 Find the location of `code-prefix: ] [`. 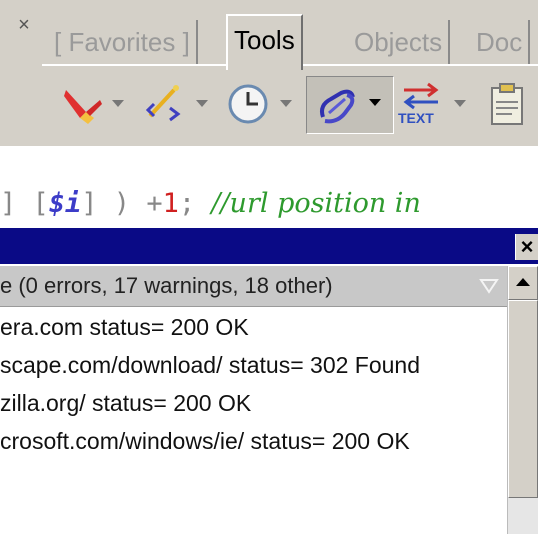

code-prefix: ] [ is located at coordinates (24, 203).